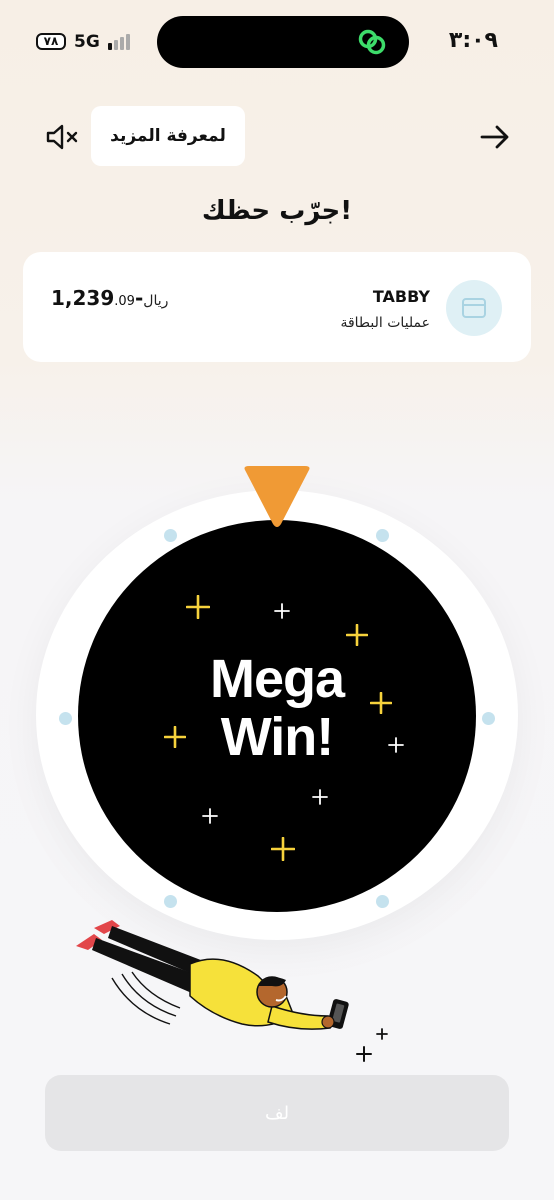 The height and width of the screenshot is (1200, 554). What do you see at coordinates (277, 211) in the screenshot?
I see `page-title: جرّب حظك!` at bounding box center [277, 211].